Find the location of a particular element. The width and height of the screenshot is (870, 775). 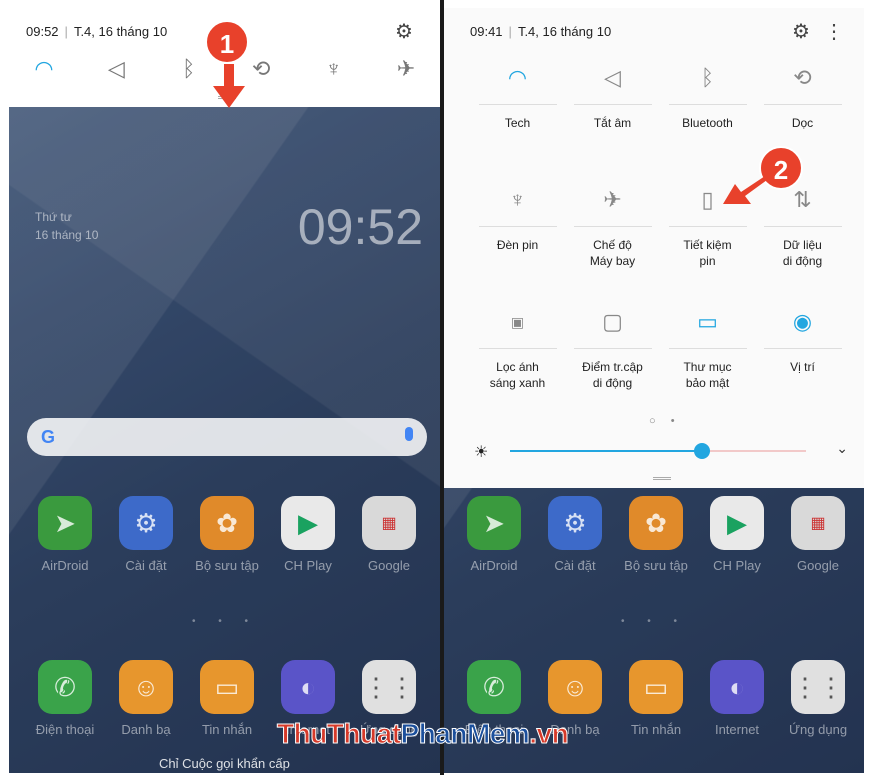

secure-folder-icon: ▭ is located at coordinates (707, 321).